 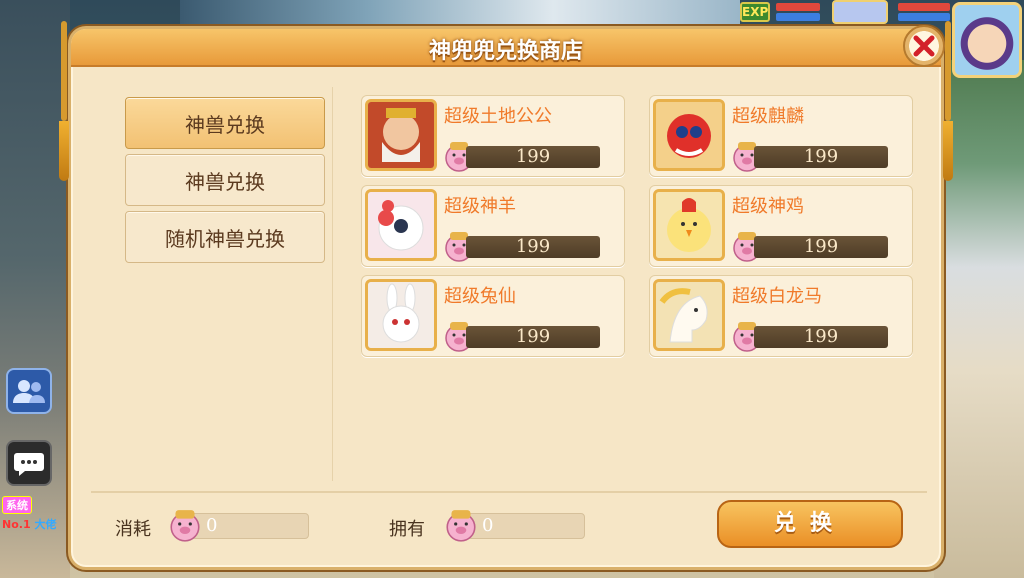 I want to click on friends-button, so click(x=29, y=391).